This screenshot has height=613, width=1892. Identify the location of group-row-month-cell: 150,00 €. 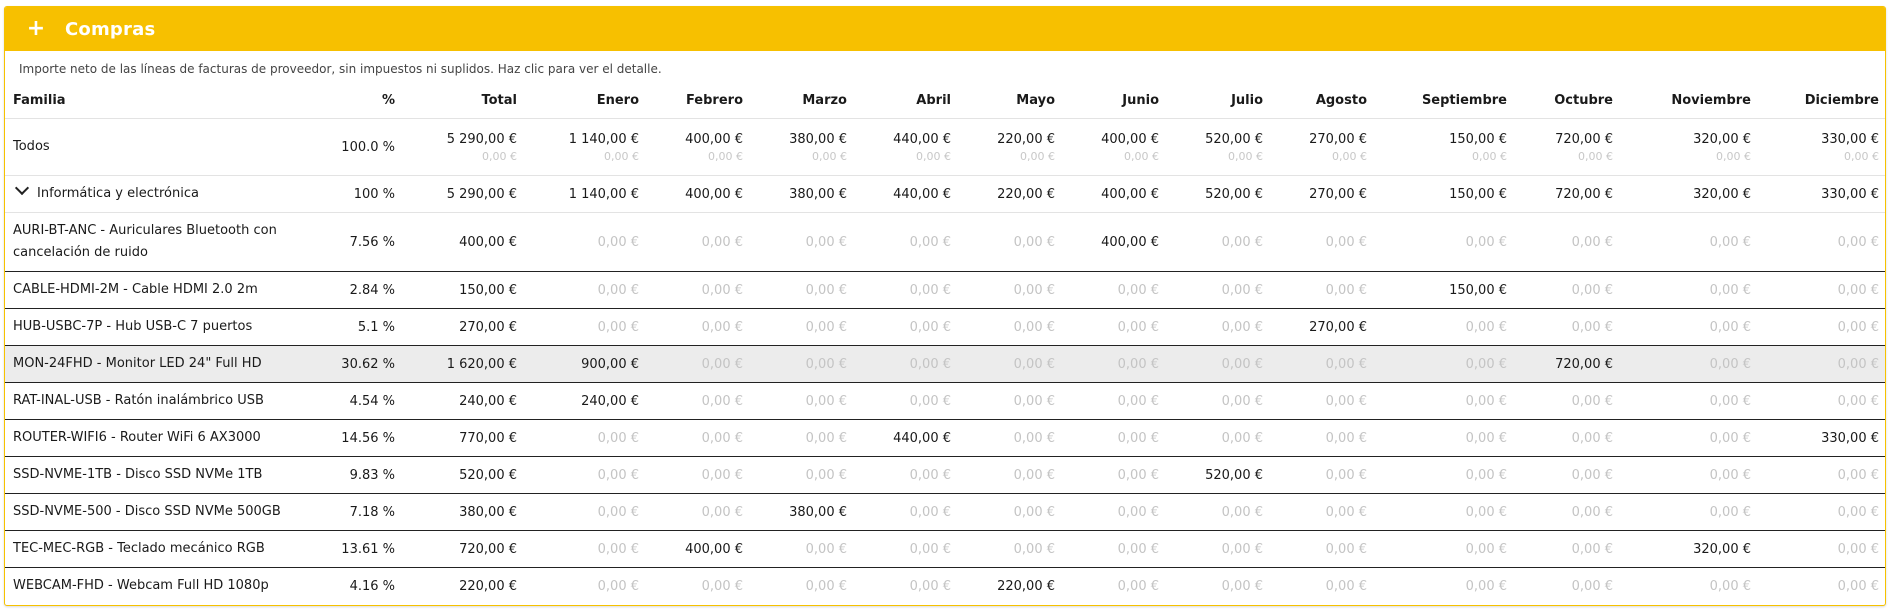
(1445, 194).